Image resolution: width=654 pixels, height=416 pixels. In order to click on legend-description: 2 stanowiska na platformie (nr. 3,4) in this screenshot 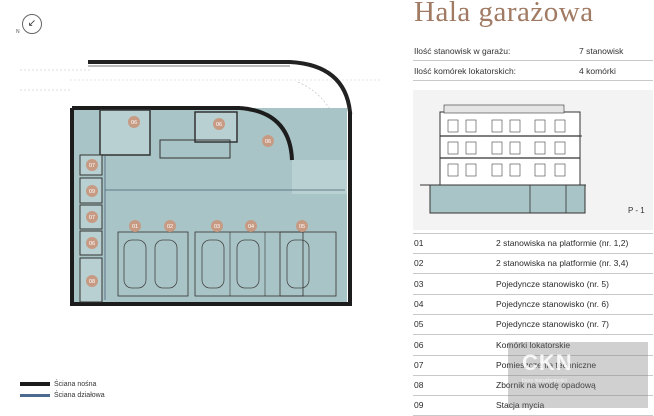, I will do `click(562, 263)`.